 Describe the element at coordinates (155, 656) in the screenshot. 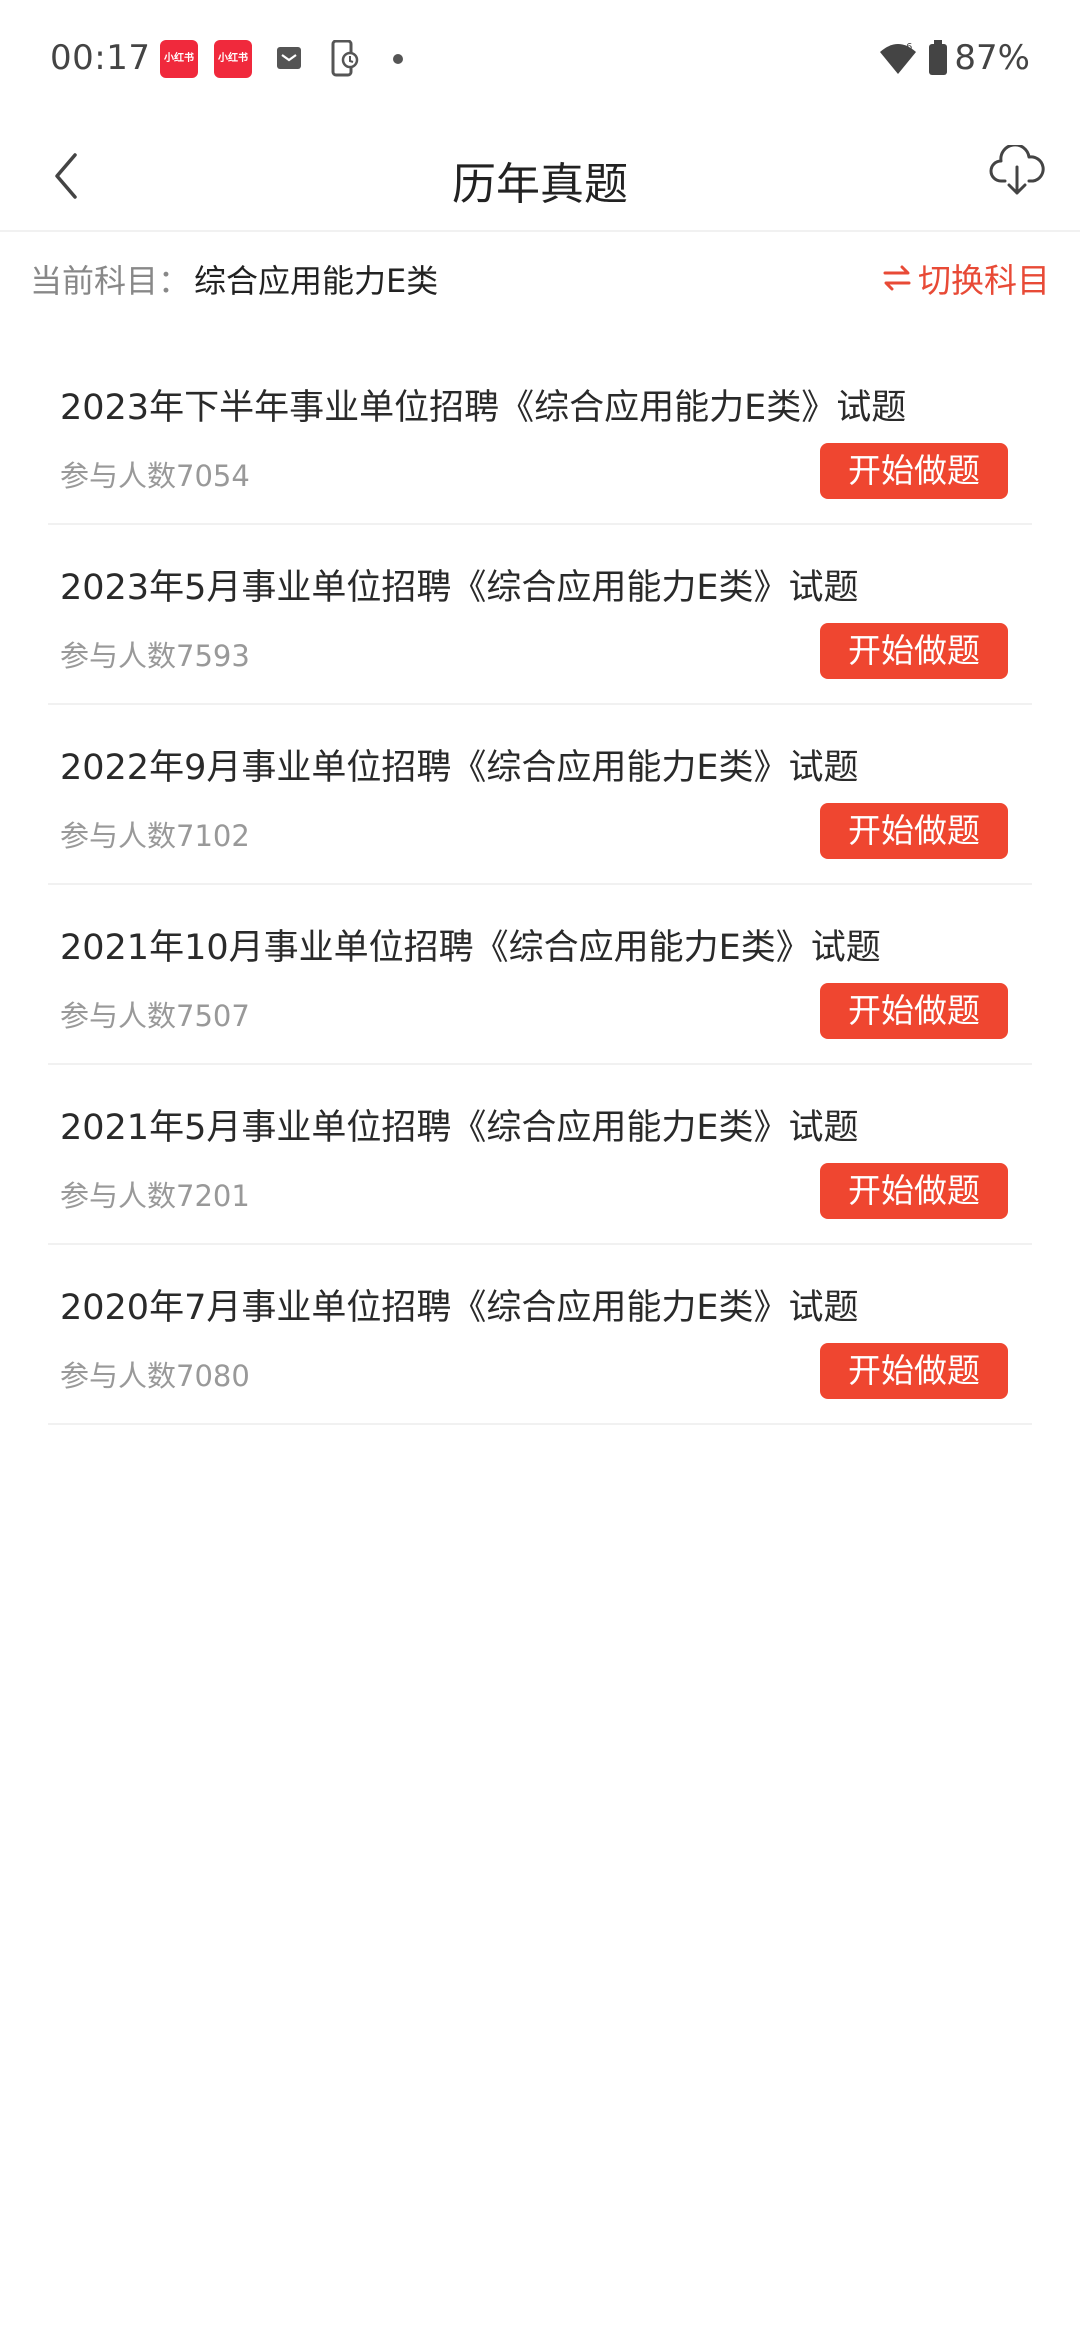

I see `participant-count: 参与人数7593` at that location.